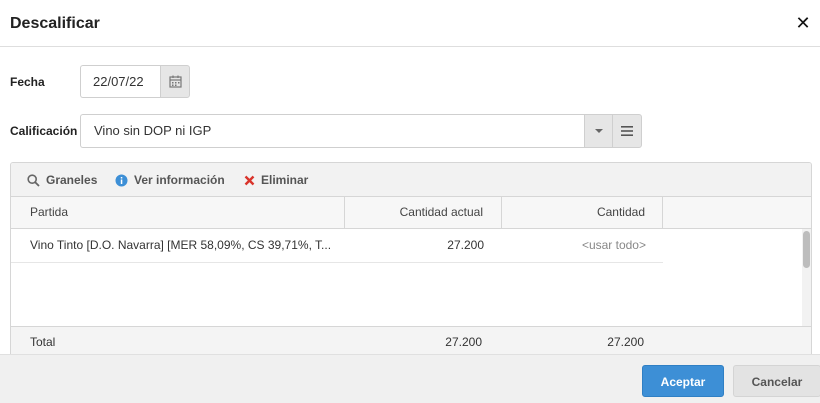 This screenshot has height=403, width=820. I want to click on qualification-select: Vino sin DOP ni IGP, so click(332, 131).